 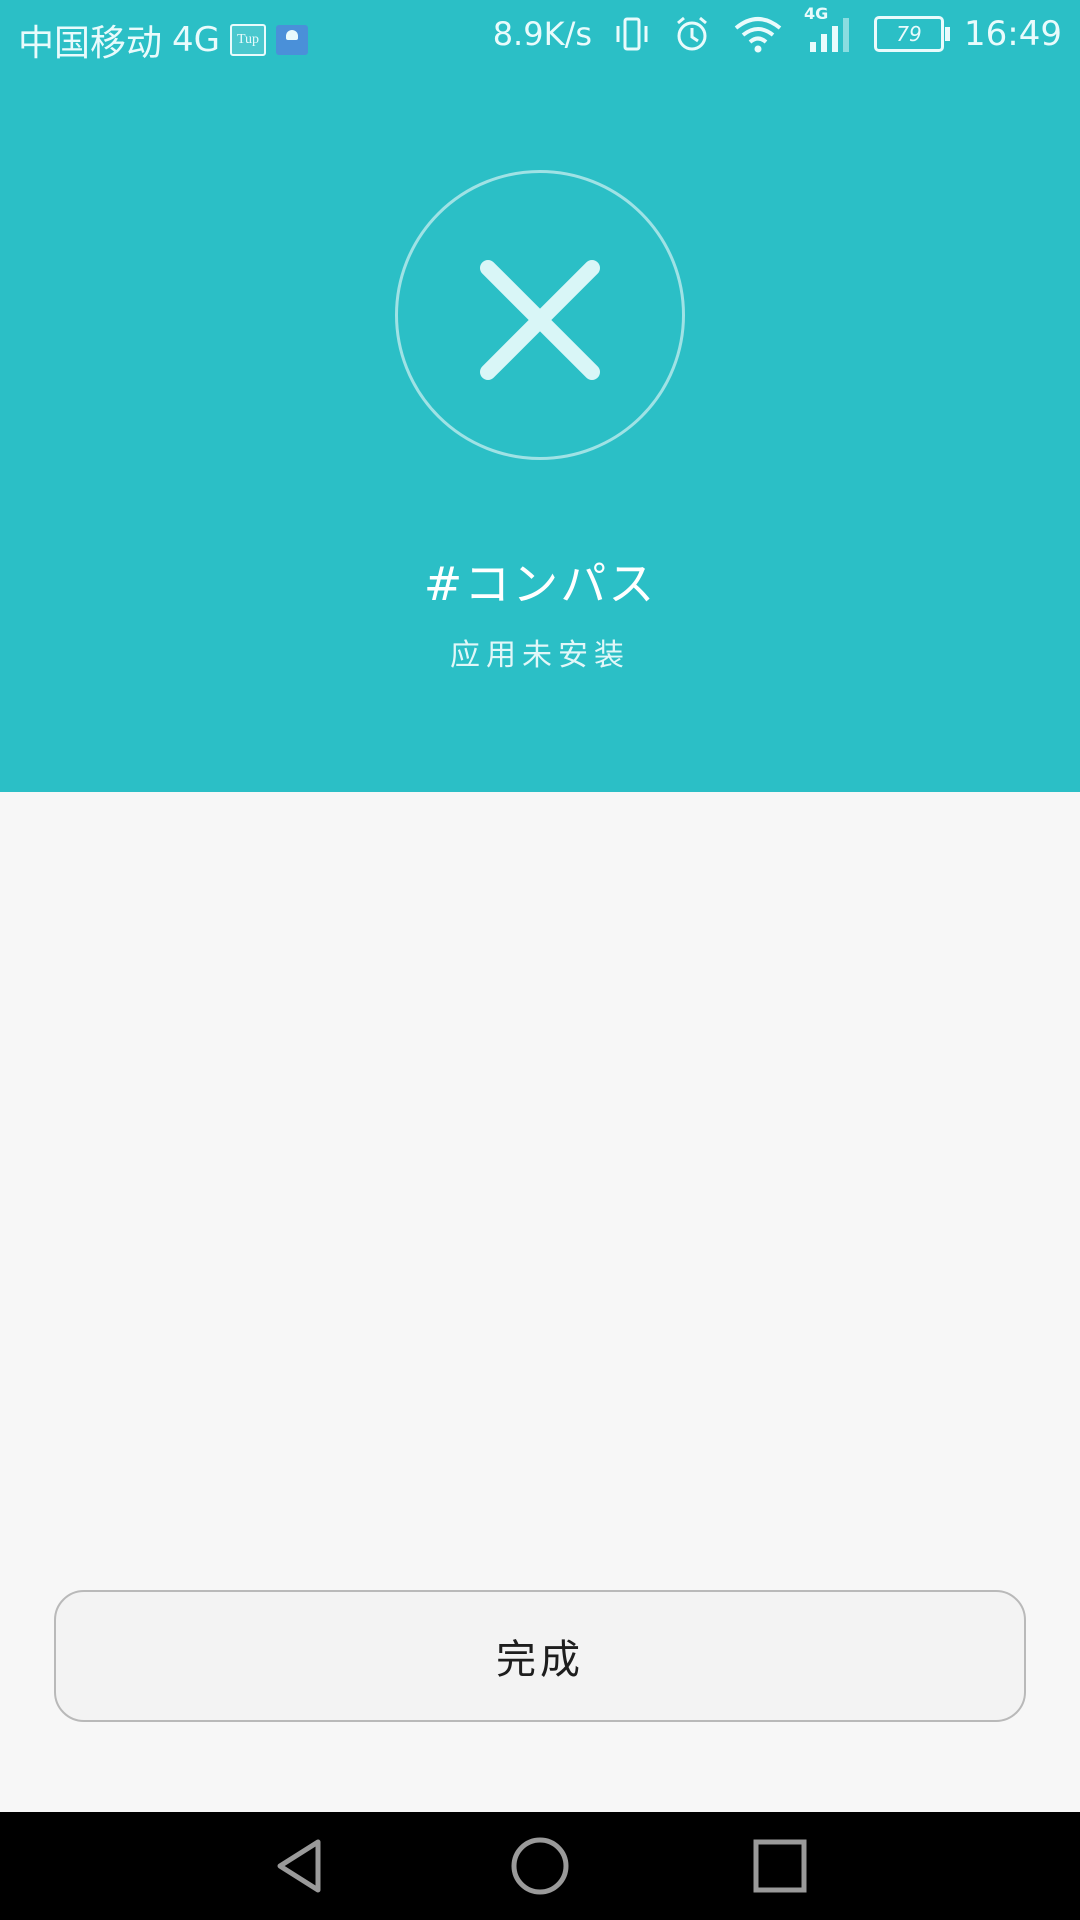 I want to click on network-speed: 8.9K/s, so click(x=542, y=34).